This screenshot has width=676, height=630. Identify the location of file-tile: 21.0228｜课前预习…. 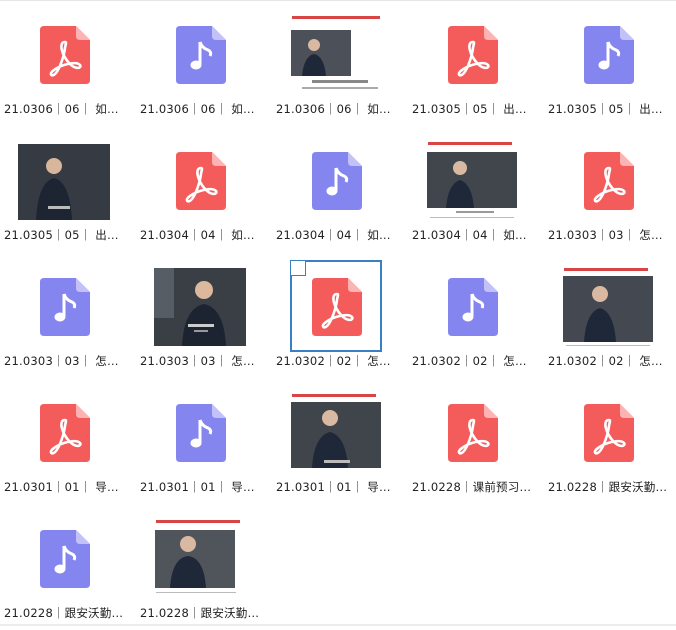
(476, 441).